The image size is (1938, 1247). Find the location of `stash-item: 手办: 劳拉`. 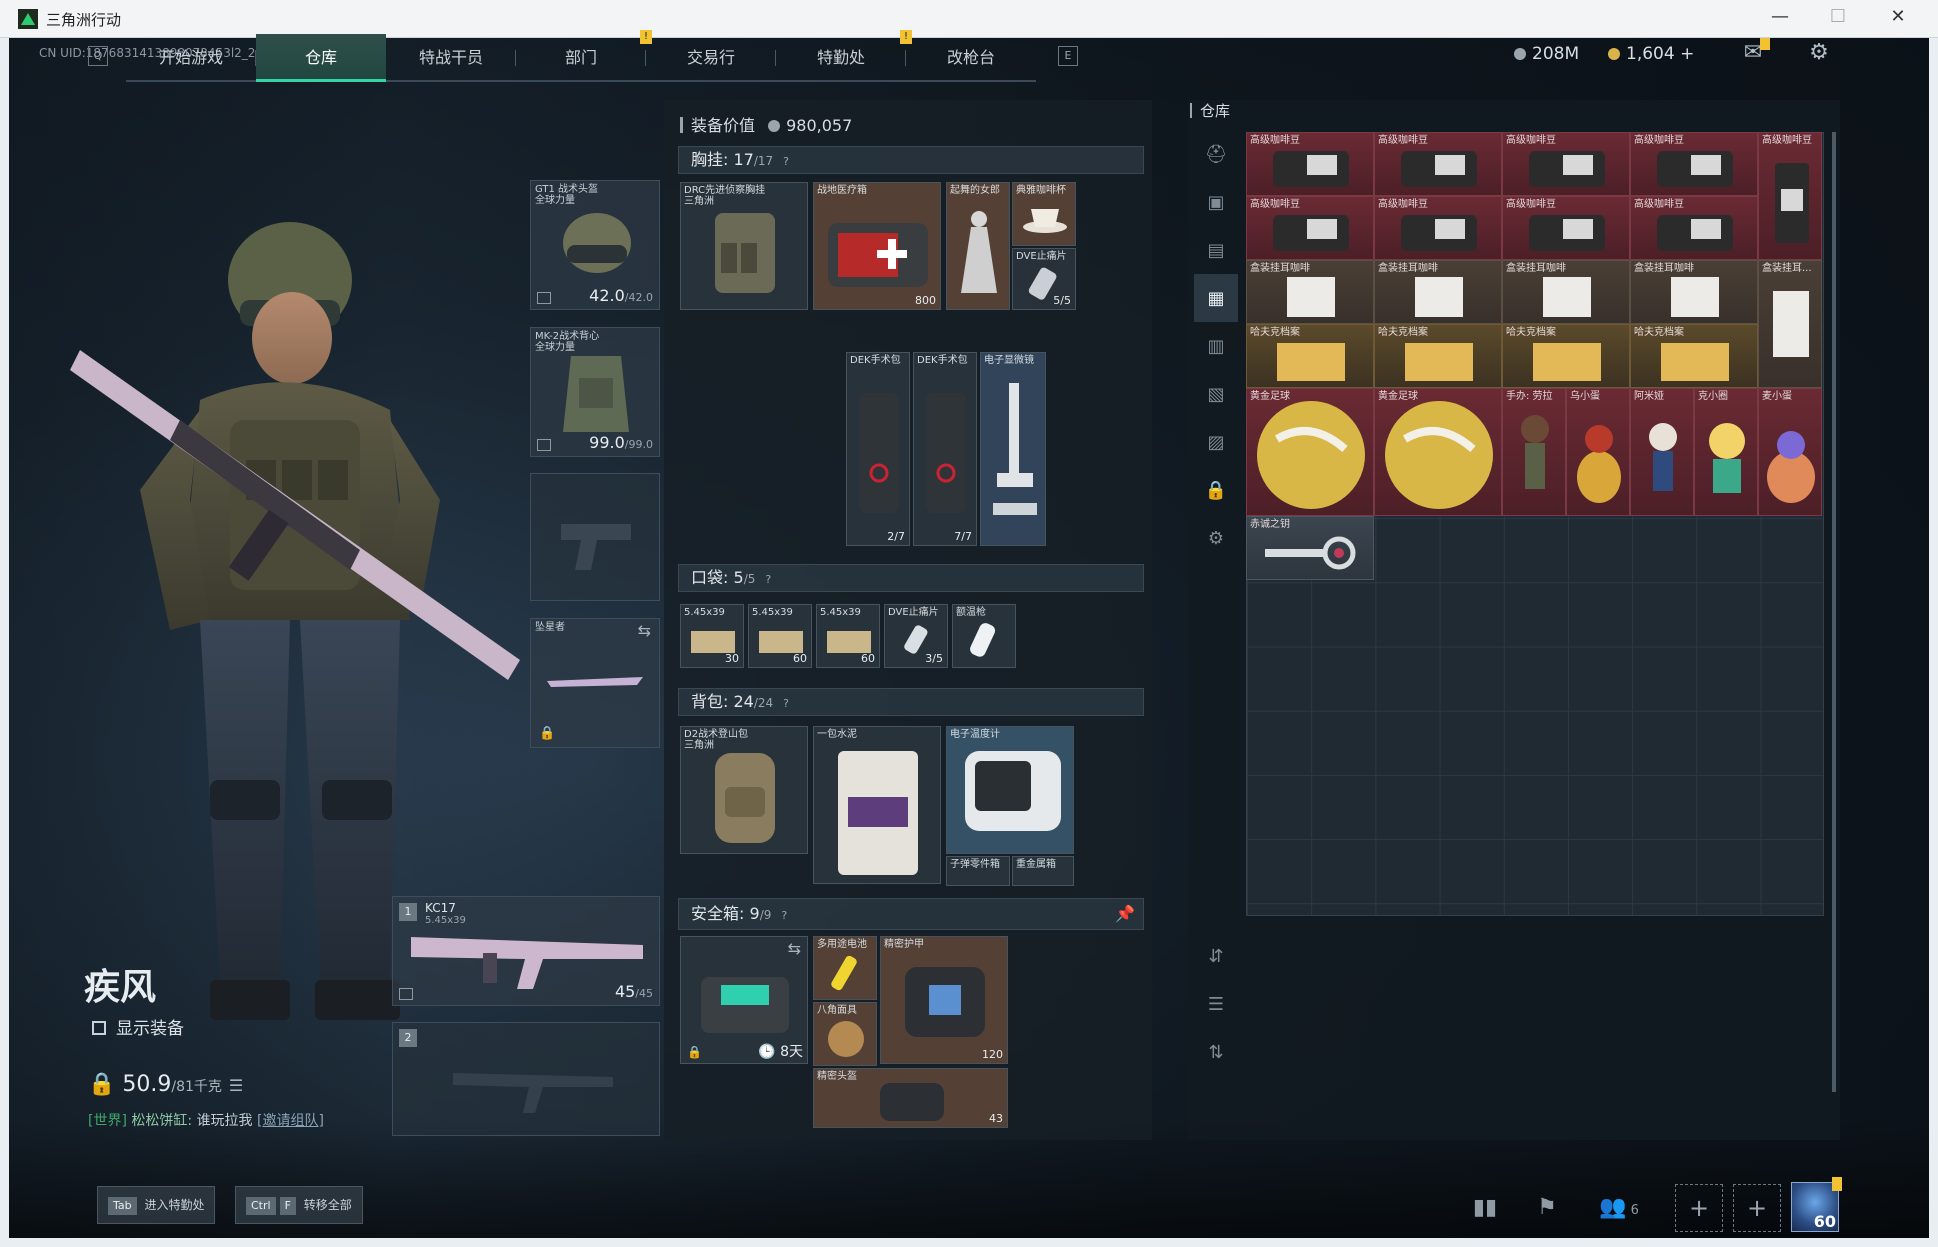

stash-item: 手办: 劳拉 is located at coordinates (1534, 452).